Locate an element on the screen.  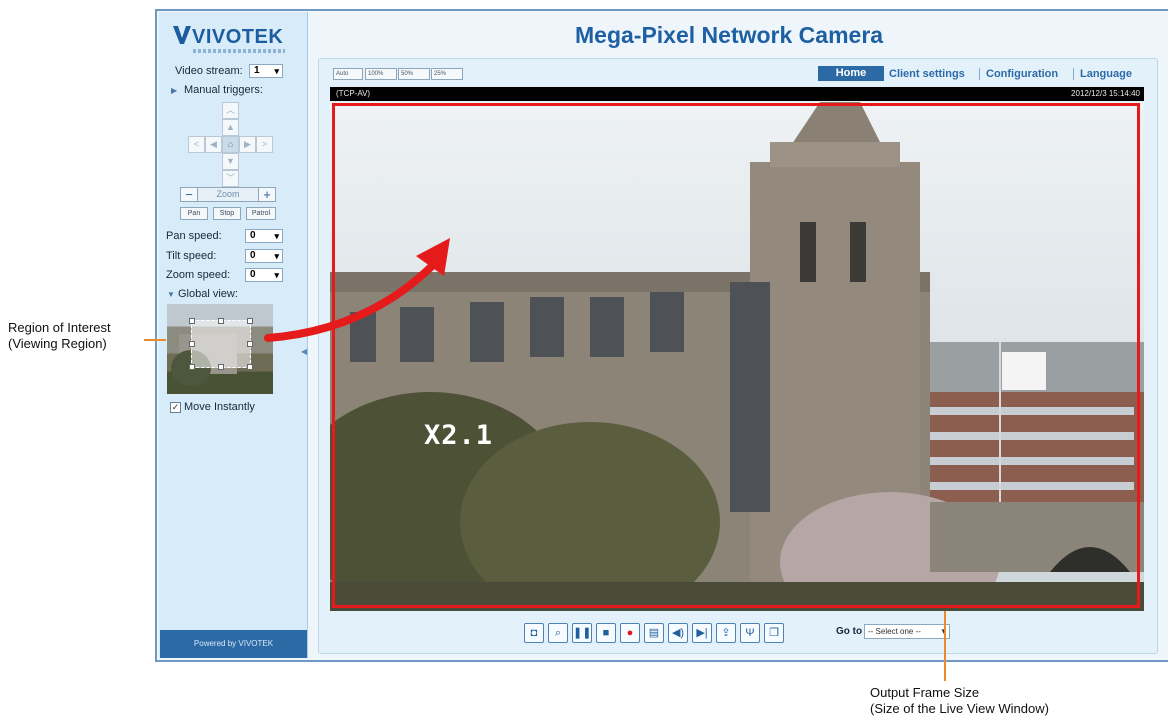
move-instantly-label: Move Instantly is located at coordinates (219, 407).